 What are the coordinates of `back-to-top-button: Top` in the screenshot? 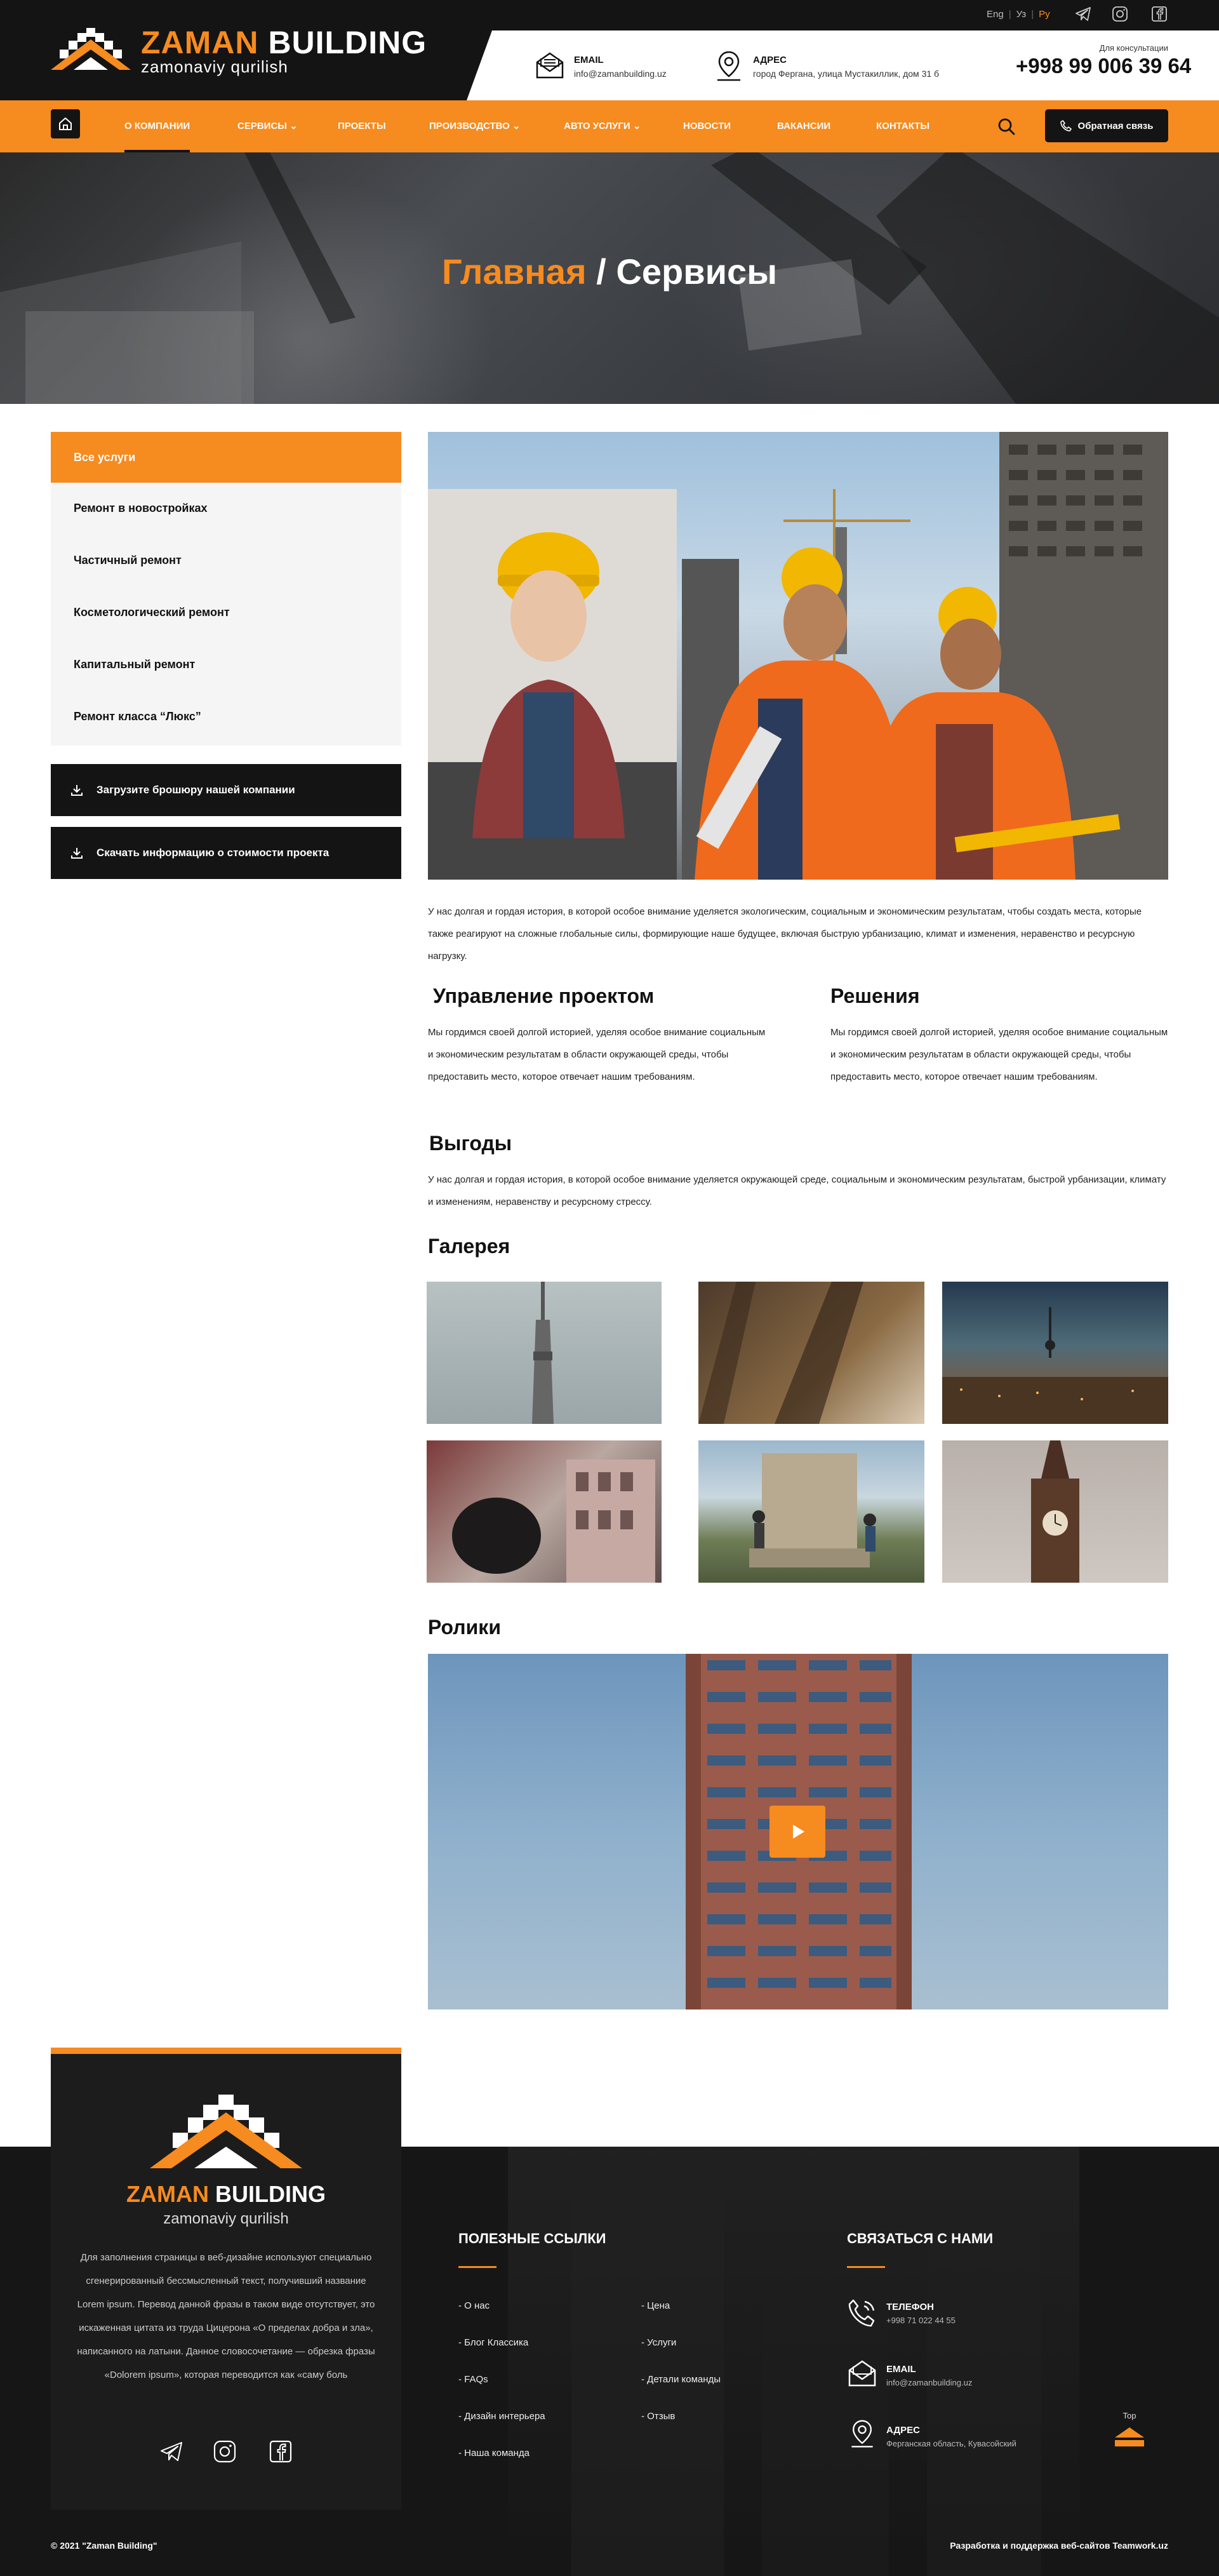 It's located at (1129, 2431).